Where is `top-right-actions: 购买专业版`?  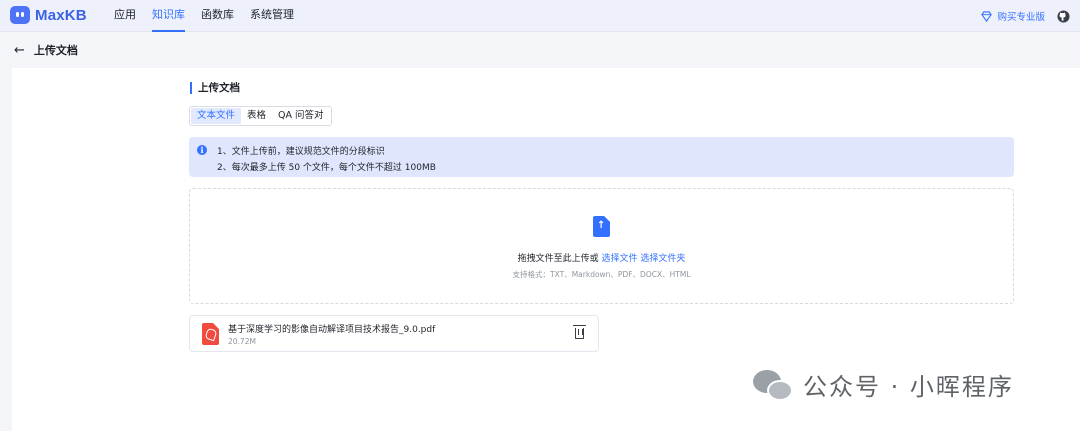
top-right-actions: 购买专业版 is located at coordinates (1025, 16).